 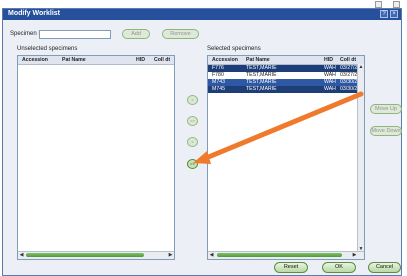 What do you see at coordinates (360, 158) in the screenshot?
I see `selected-vertical-scrollbar: ▲ ▼` at bounding box center [360, 158].